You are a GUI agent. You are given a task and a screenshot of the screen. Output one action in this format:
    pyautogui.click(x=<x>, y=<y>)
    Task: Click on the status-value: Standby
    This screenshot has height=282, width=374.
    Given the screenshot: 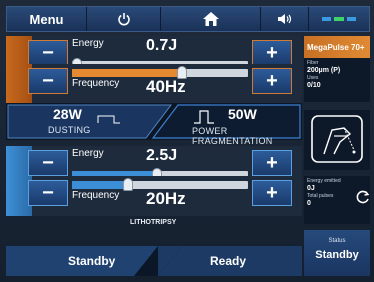 What is the action you would take?
    pyautogui.click(x=337, y=255)
    